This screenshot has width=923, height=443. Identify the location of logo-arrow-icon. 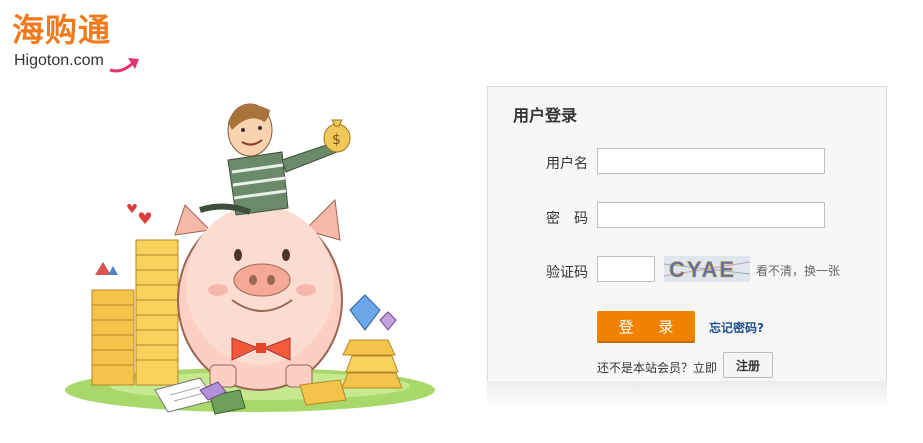
(124, 65).